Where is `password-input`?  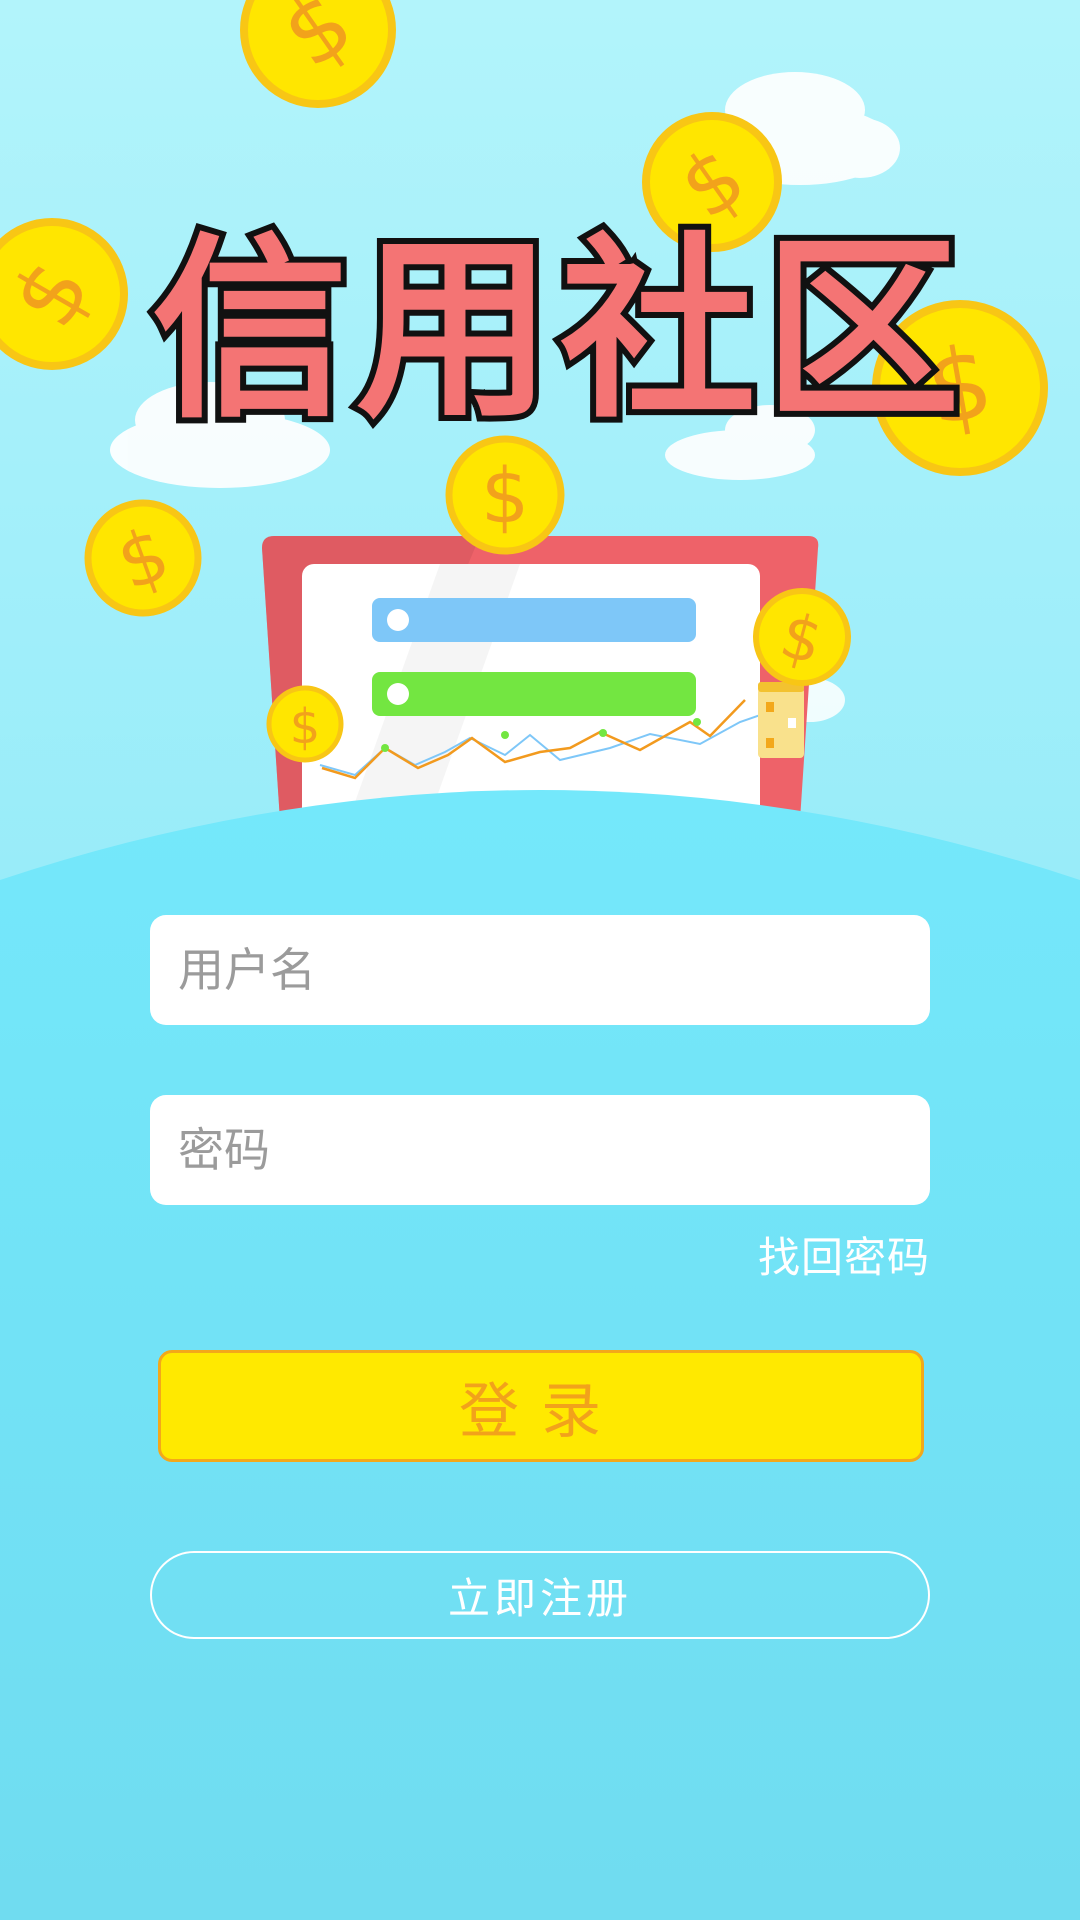
password-input is located at coordinates (540, 1150).